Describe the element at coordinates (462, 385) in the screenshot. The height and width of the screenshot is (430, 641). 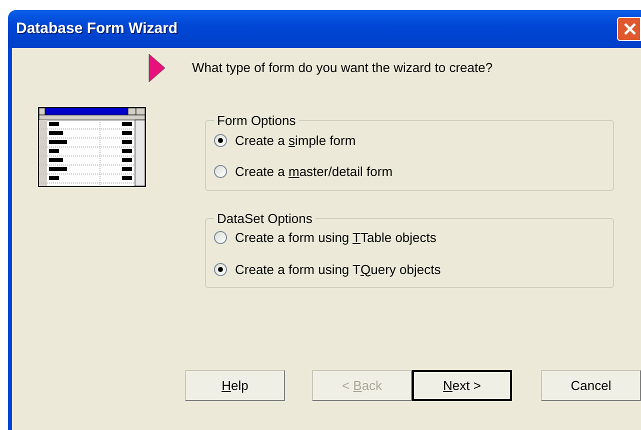
I see `dialog-button: Next >` at that location.